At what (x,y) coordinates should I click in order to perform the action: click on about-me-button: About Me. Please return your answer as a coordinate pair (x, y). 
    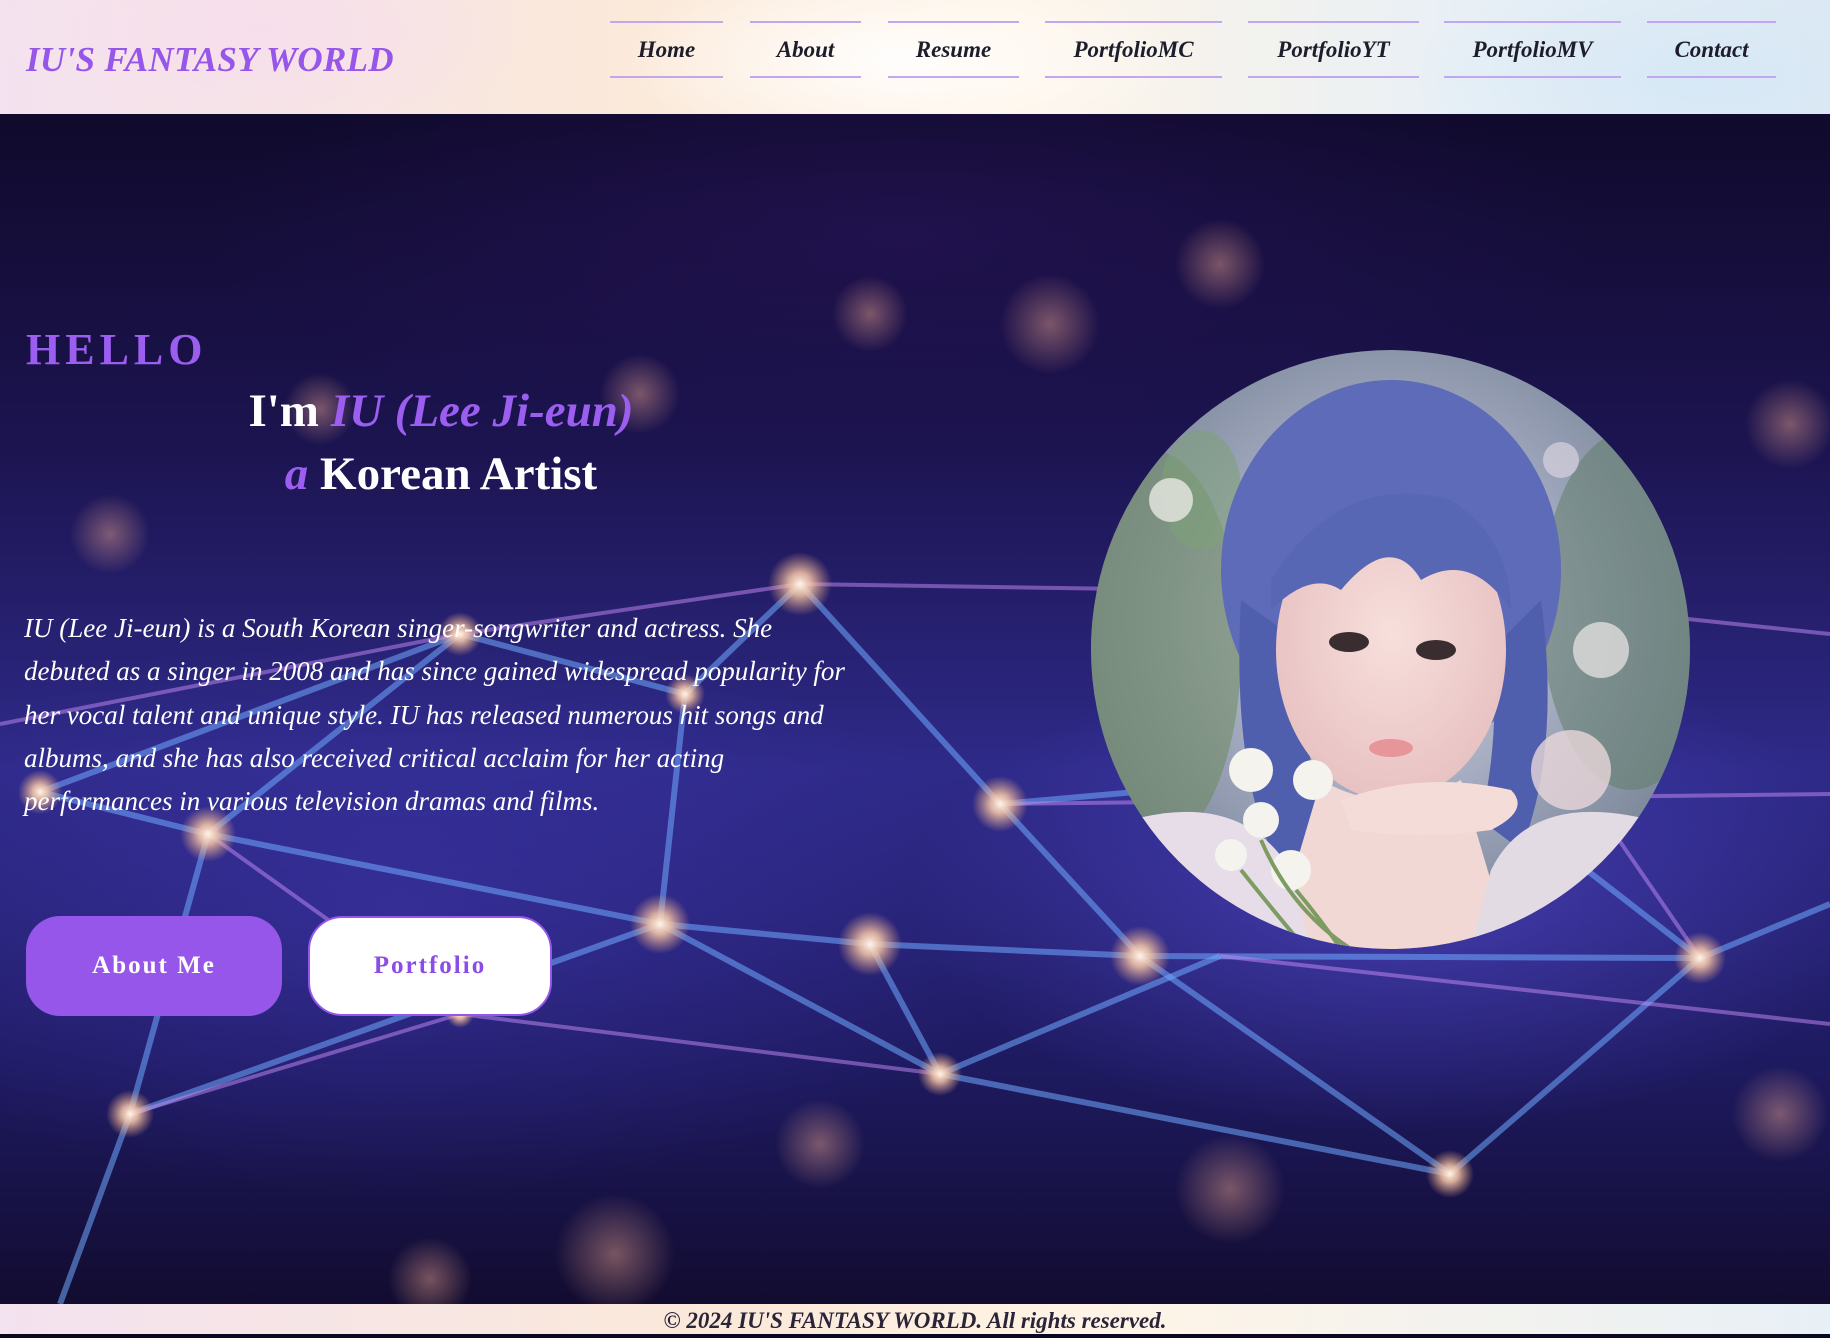
    Looking at the image, I should click on (154, 966).